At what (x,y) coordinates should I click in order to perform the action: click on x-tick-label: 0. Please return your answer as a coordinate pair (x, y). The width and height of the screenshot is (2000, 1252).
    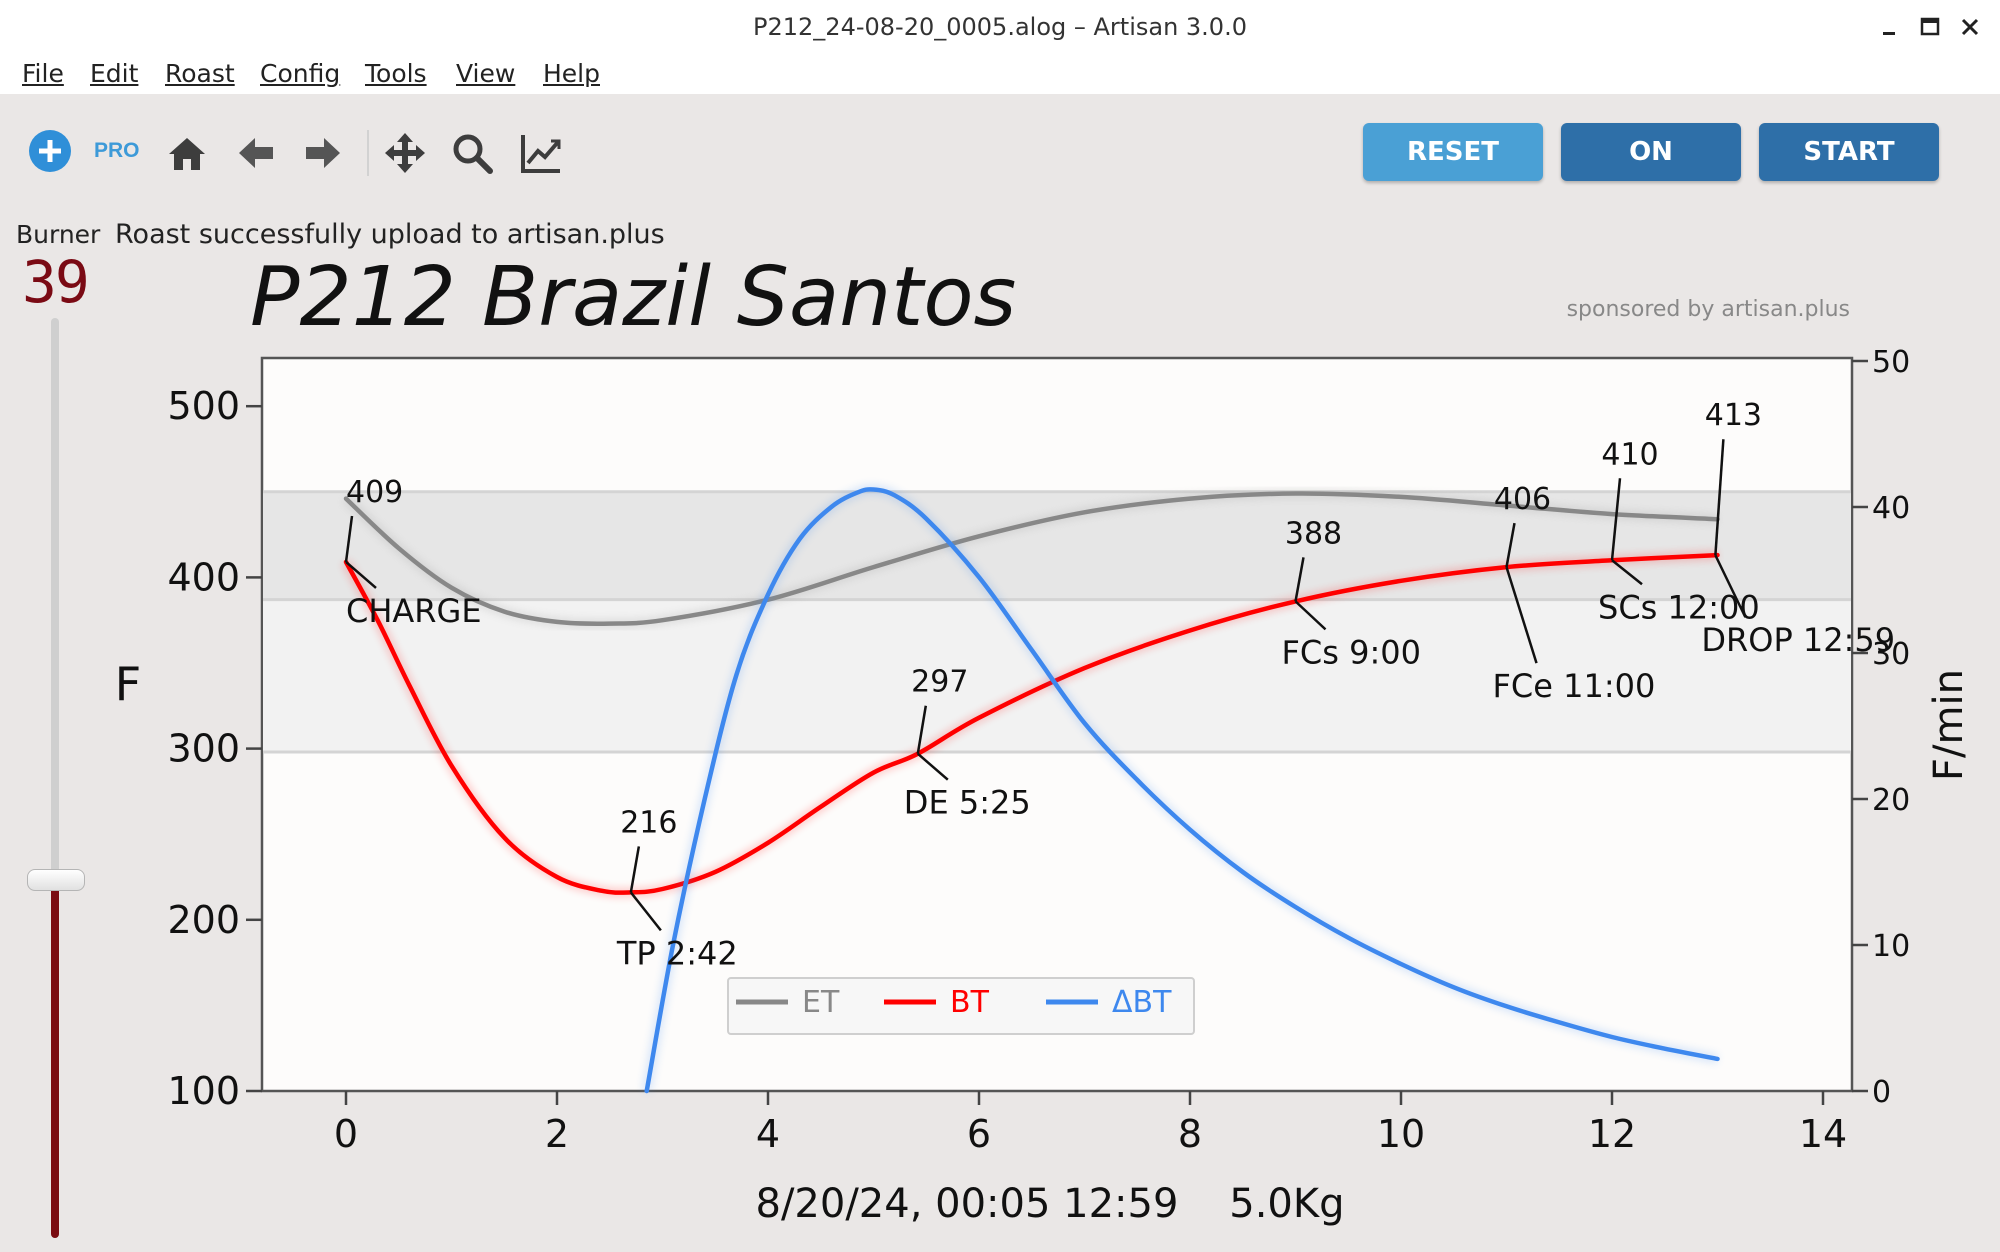
    Looking at the image, I should click on (346, 1134).